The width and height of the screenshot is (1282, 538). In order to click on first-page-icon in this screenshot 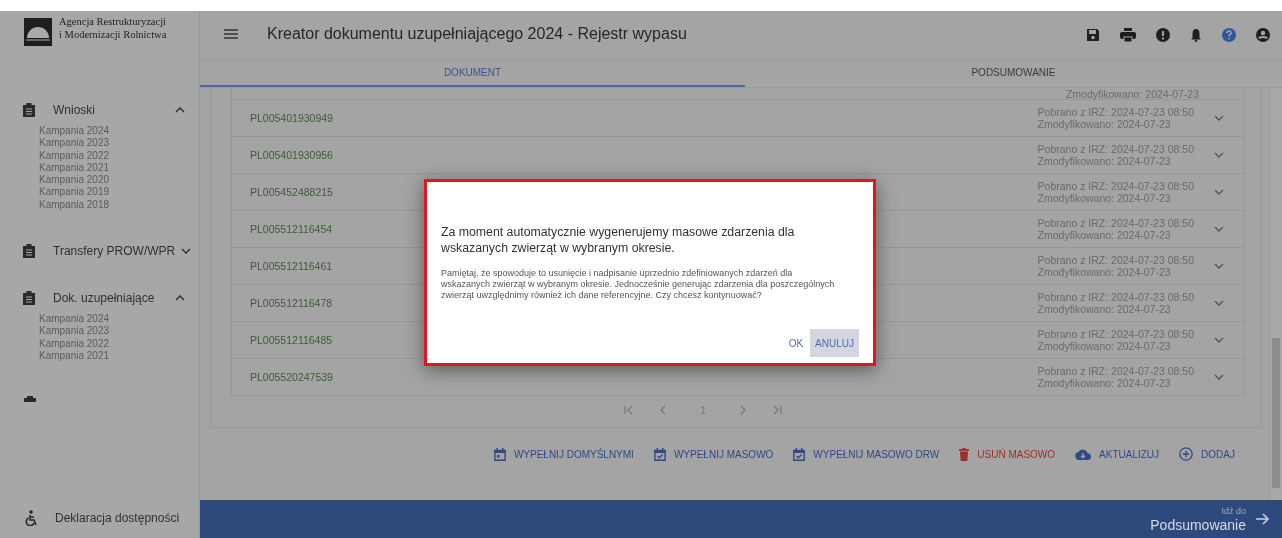, I will do `click(629, 410)`.